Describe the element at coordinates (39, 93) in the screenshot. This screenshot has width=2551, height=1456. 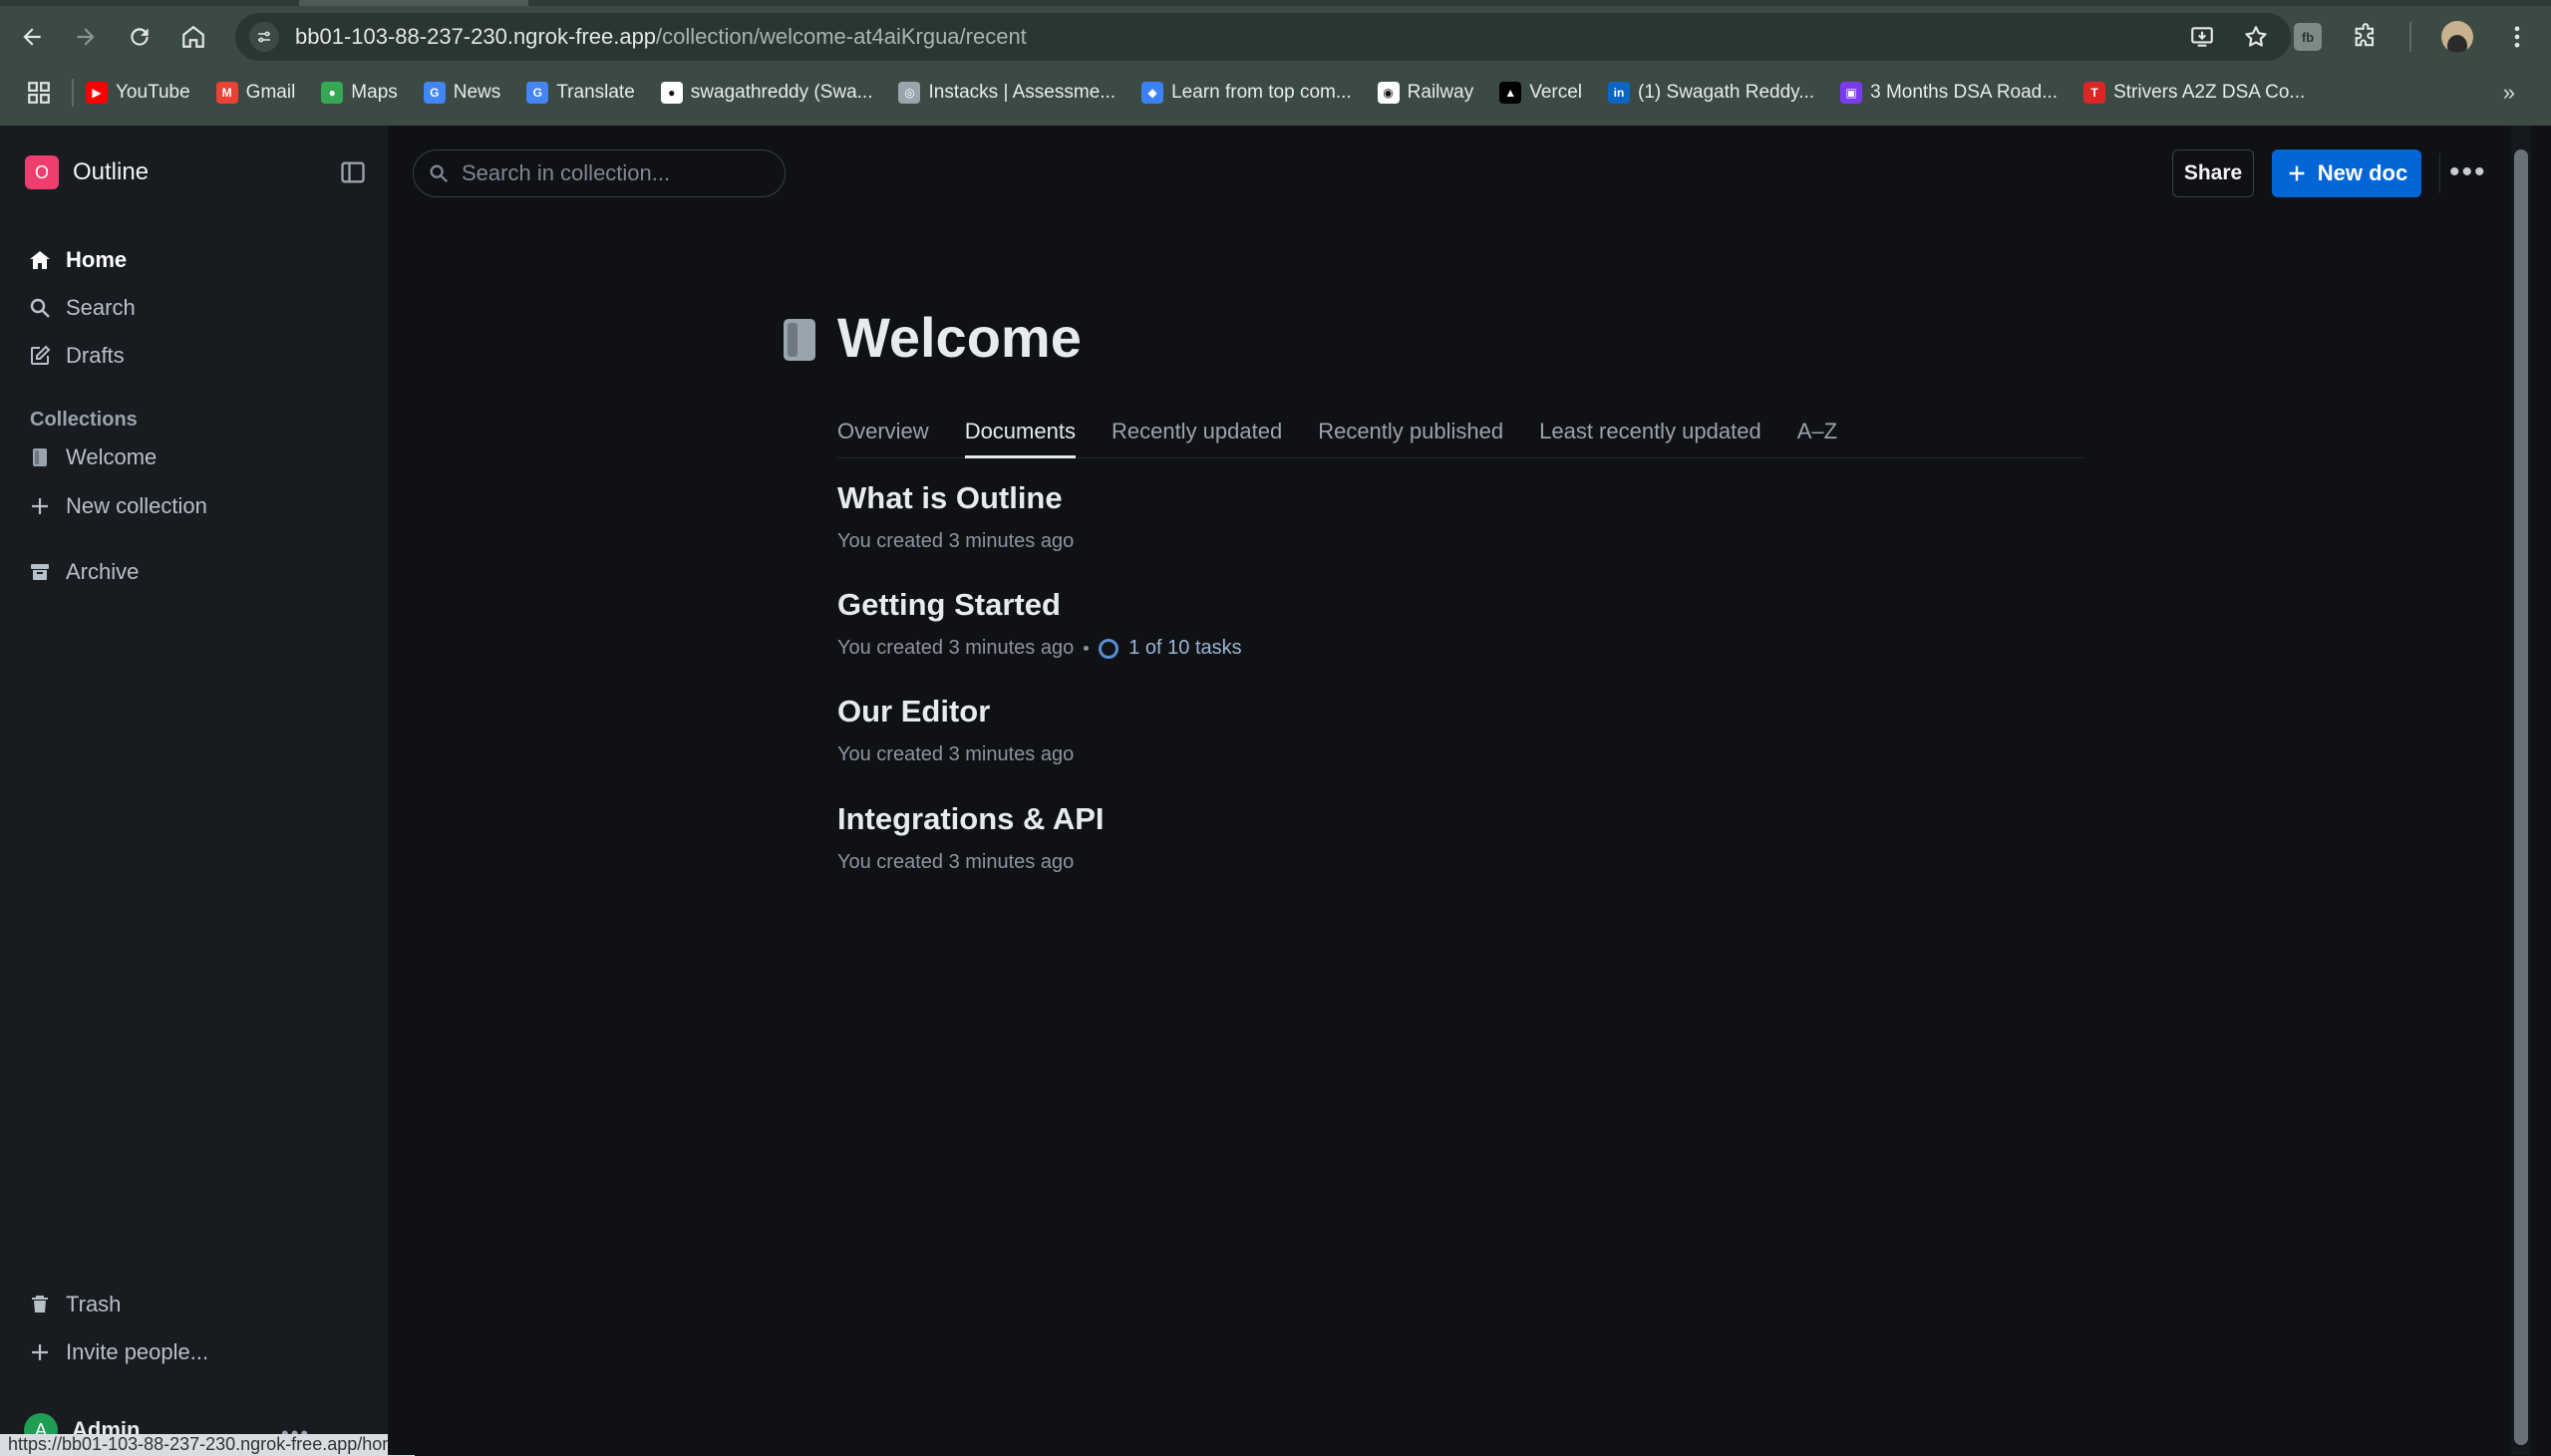
I see `apps-grid-icon` at that location.